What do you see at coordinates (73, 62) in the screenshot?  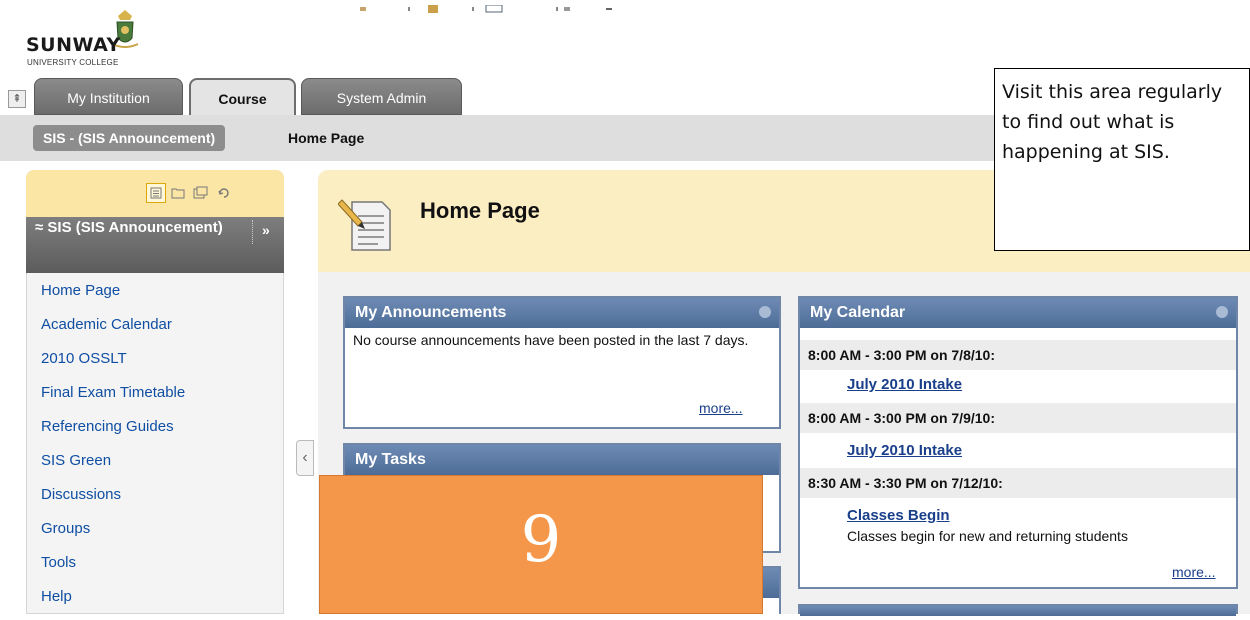 I see `logo-subtitle: UNIVERSITY COLLEGE` at bounding box center [73, 62].